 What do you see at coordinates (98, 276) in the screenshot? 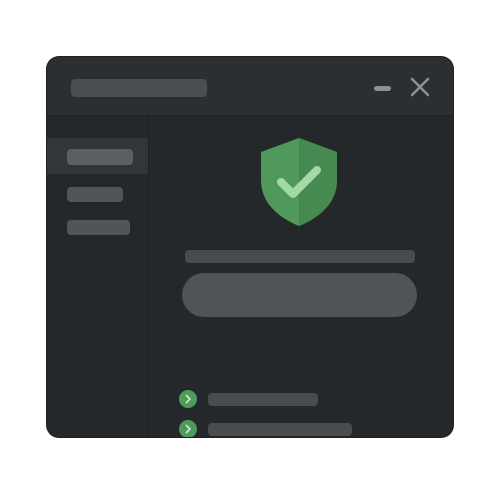
I see `sidebar` at bounding box center [98, 276].